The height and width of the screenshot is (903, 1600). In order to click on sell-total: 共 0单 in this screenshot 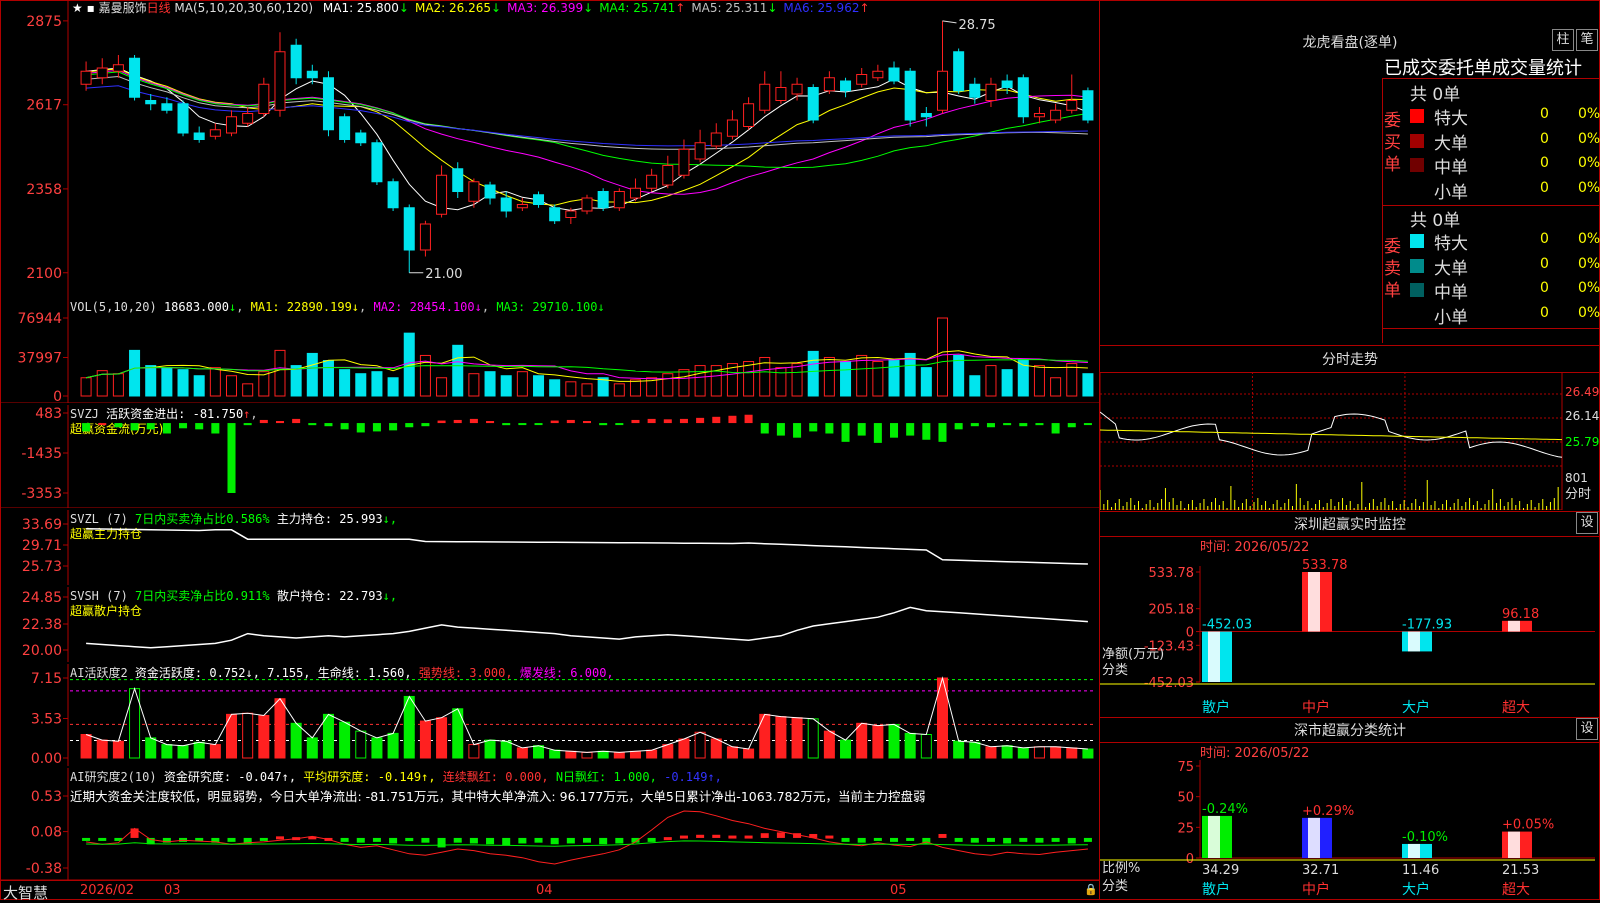, I will do `click(1435, 221)`.